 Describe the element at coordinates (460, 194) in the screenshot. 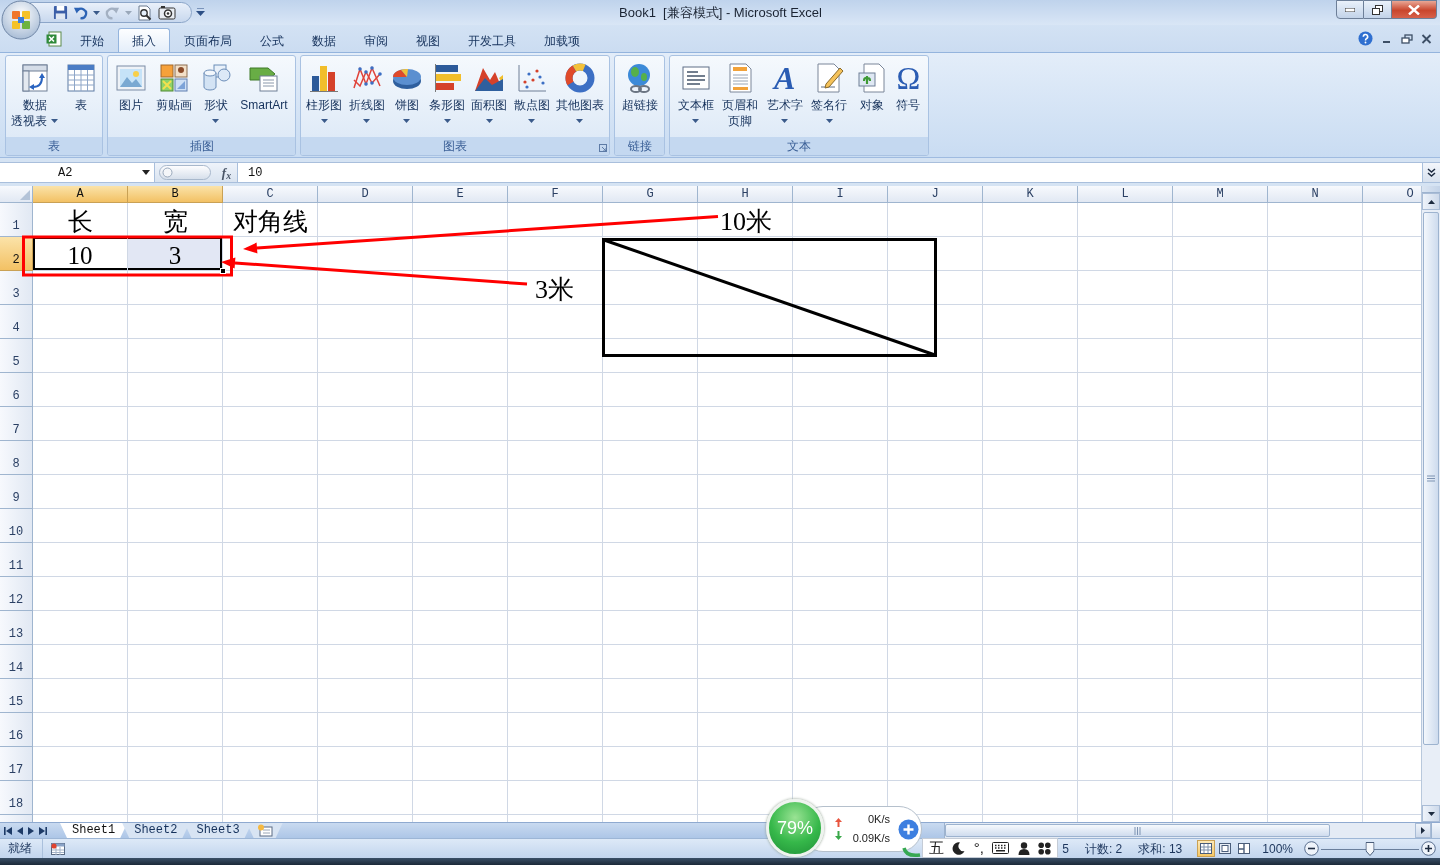

I see `column-header: E` at that location.